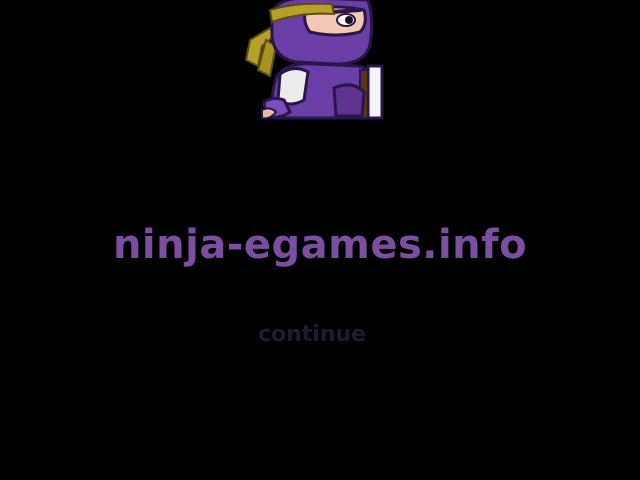 This screenshot has height=480, width=640. I want to click on site-title: ninja-egames.info, so click(320, 245).